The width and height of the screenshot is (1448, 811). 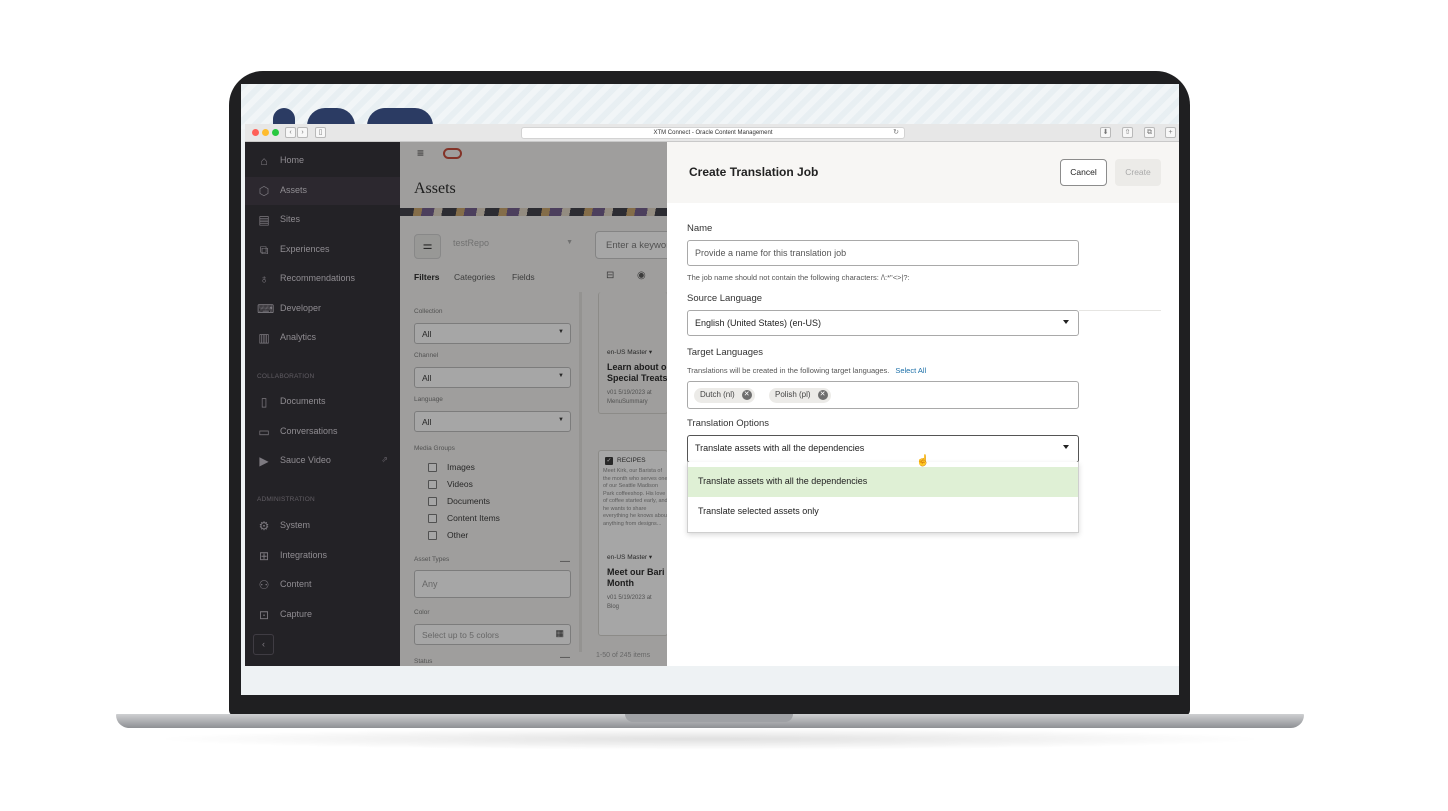 I want to click on target-languages-input: Dutch (nl) ✕ Polish (pl) ✕, so click(x=883, y=395).